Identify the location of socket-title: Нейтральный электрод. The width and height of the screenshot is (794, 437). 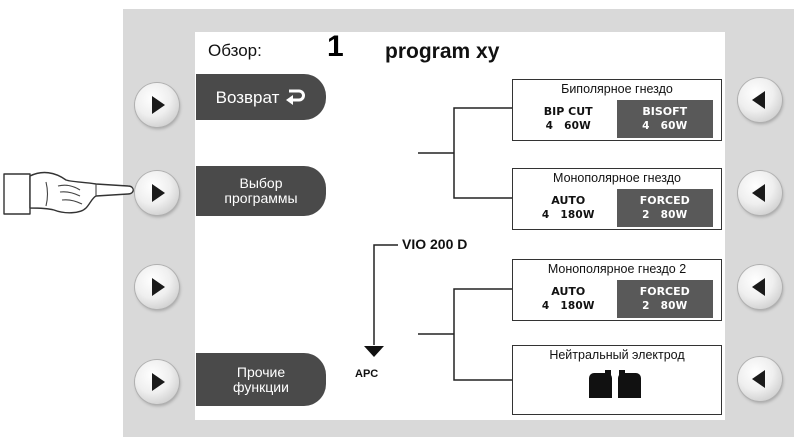
(617, 355).